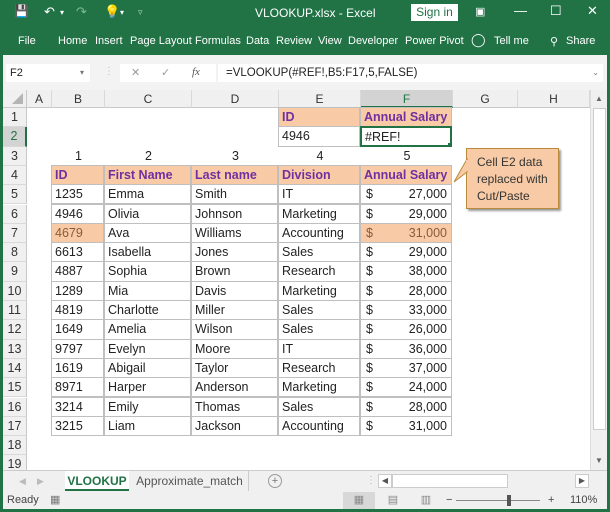 This screenshot has height=512, width=610. I want to click on column-index-4: 4, so click(320, 156).